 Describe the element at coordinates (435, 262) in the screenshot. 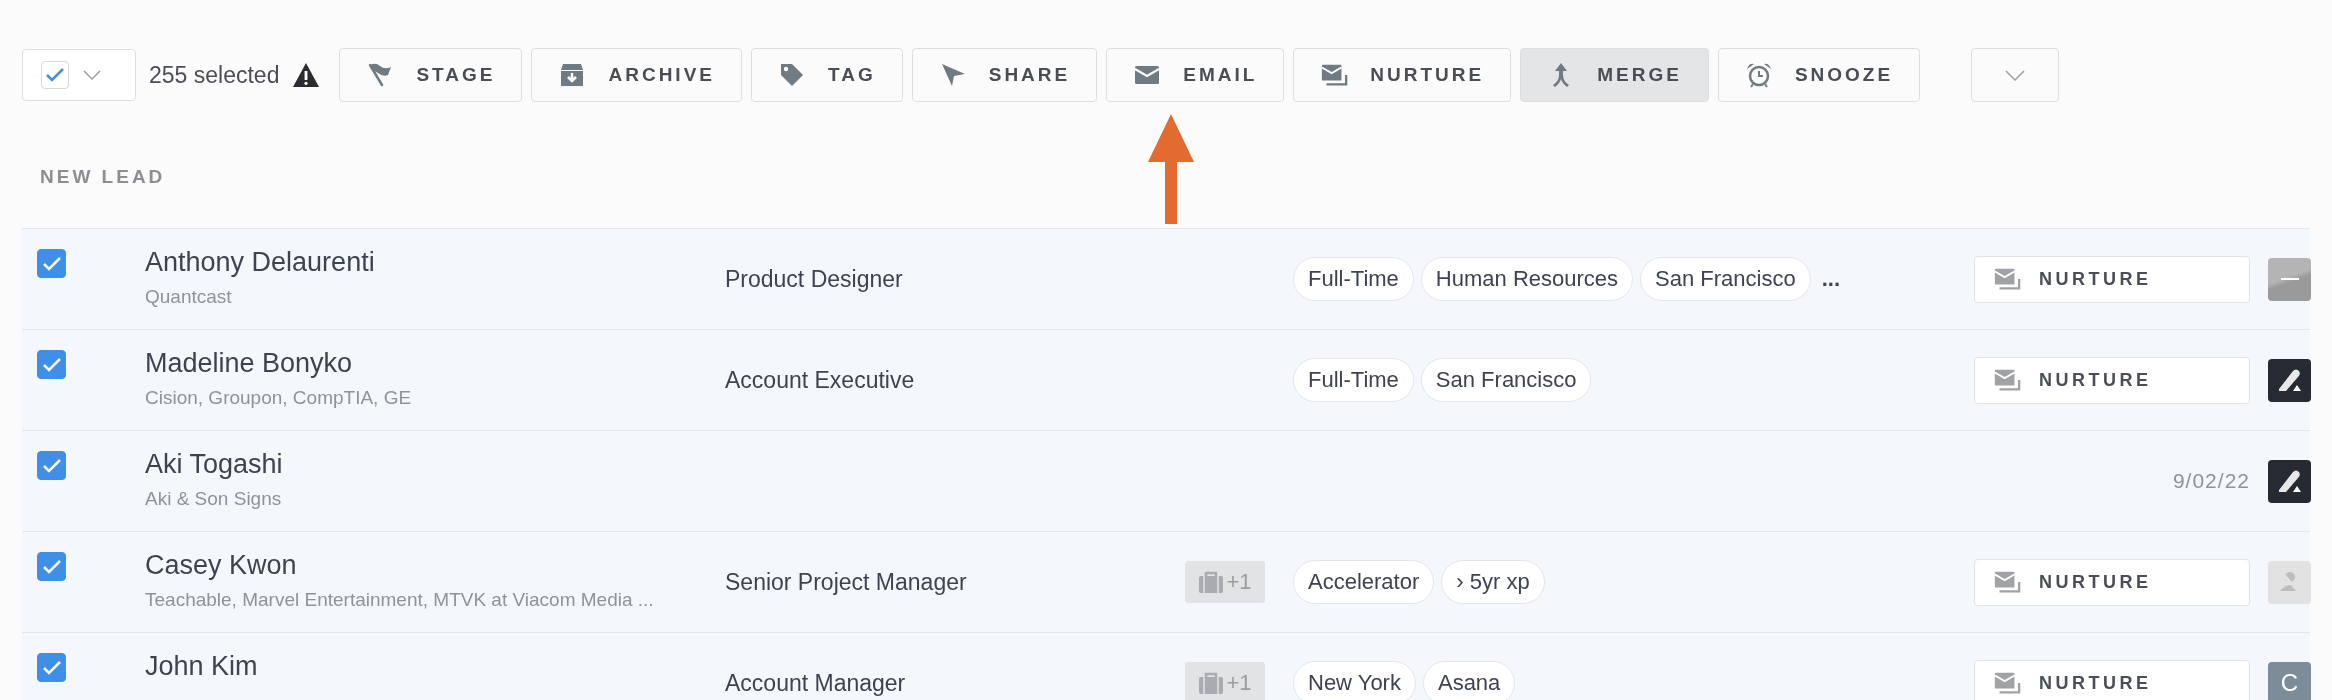

I see `lead-name: Anthony Delaurenti` at that location.